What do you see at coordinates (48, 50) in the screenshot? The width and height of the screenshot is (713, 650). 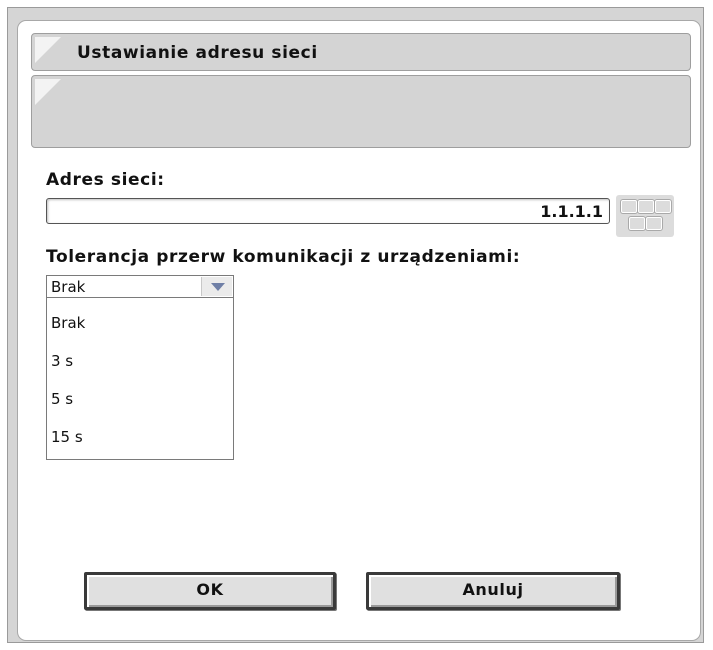 I see `header-corner-decoration` at bounding box center [48, 50].